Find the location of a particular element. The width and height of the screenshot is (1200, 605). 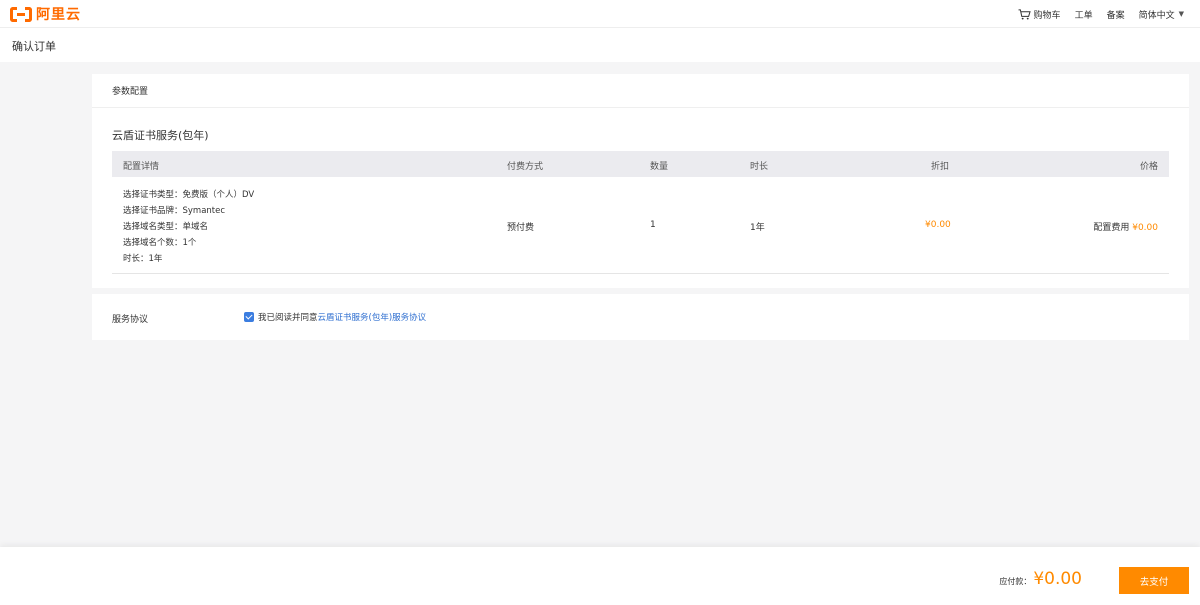

language-selector: 简体中文 ▼ is located at coordinates (1161, 14).